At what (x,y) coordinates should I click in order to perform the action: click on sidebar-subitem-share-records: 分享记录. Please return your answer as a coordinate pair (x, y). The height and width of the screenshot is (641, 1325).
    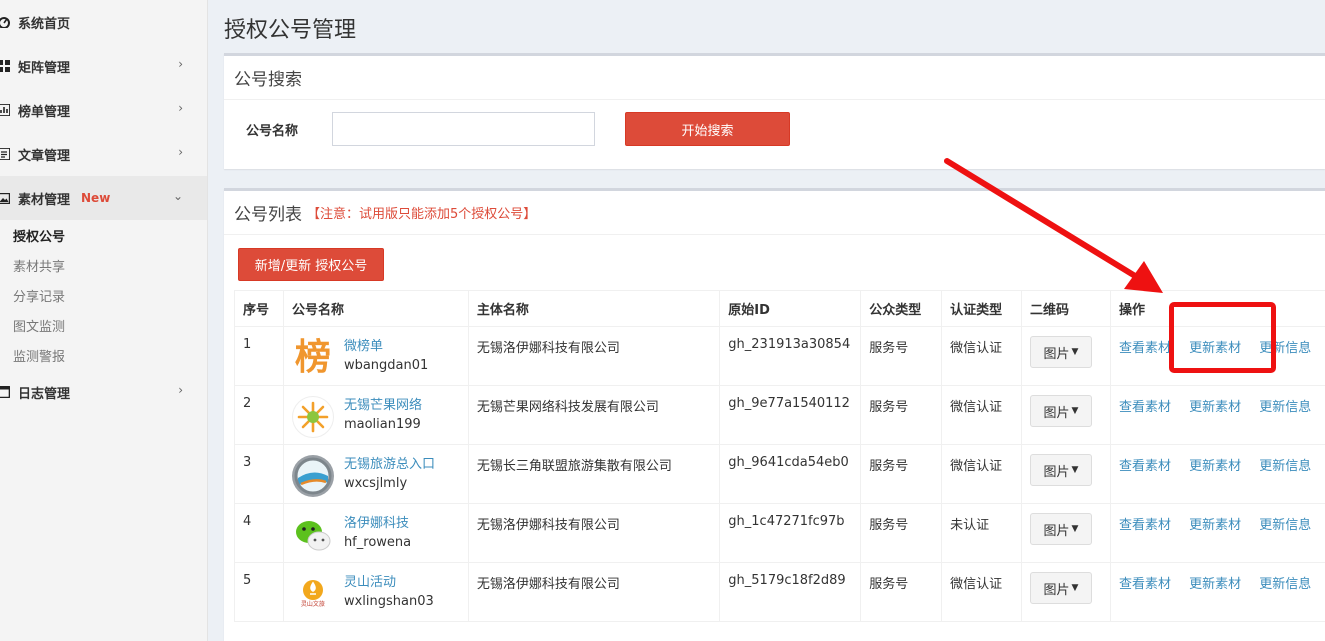
    Looking at the image, I should click on (103, 295).